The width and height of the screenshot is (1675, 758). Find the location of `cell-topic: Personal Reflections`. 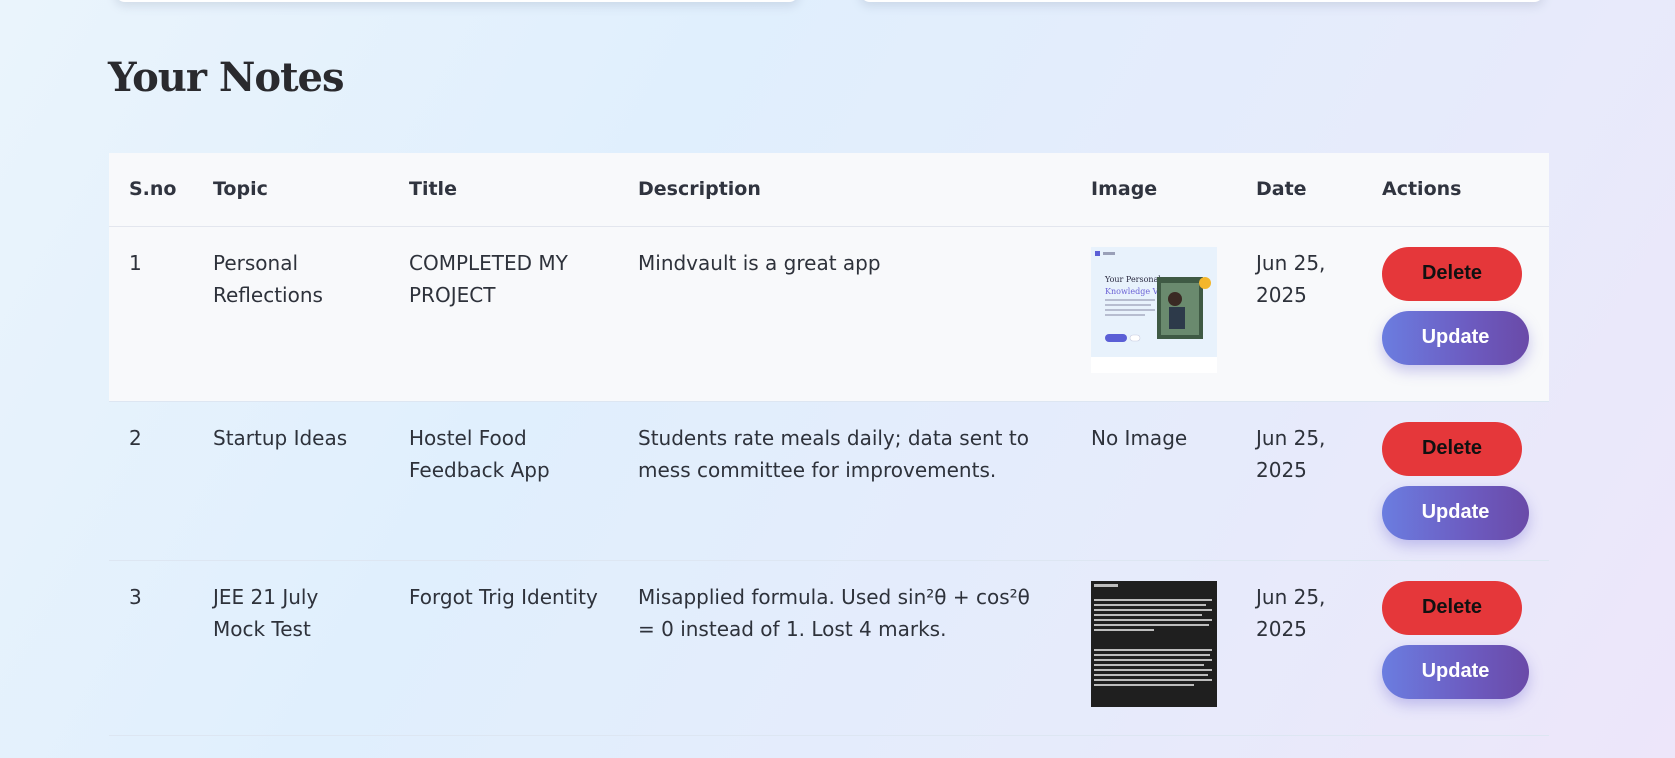

cell-topic: Personal Reflections is located at coordinates (268, 278).